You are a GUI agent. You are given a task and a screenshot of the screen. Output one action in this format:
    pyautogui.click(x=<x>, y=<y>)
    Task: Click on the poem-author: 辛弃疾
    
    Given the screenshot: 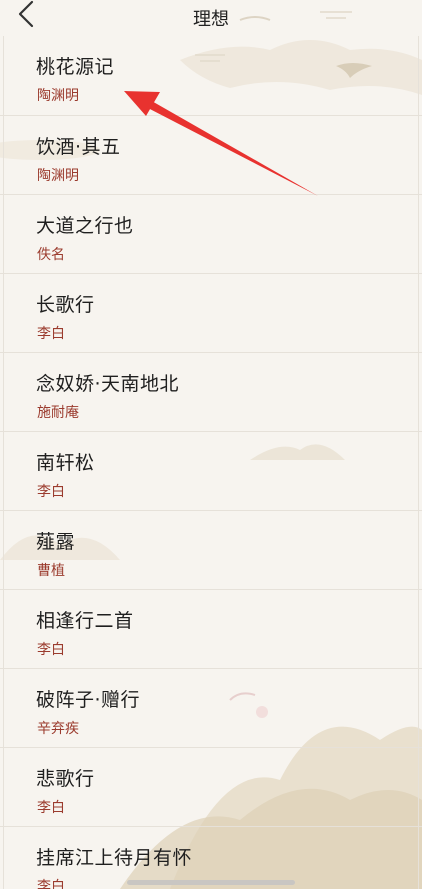 What is the action you would take?
    pyautogui.click(x=58, y=729)
    